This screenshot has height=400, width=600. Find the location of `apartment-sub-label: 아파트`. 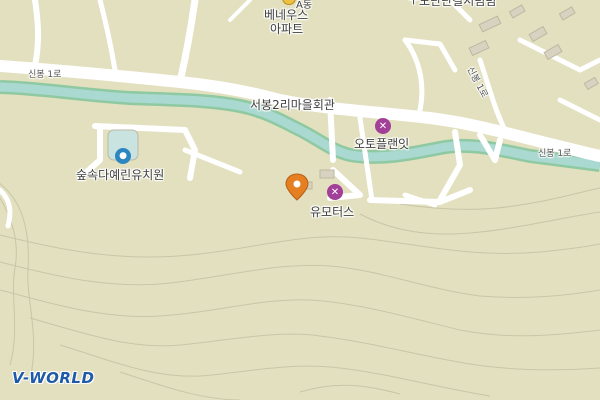

apartment-sub-label: 아파트 is located at coordinates (287, 29).